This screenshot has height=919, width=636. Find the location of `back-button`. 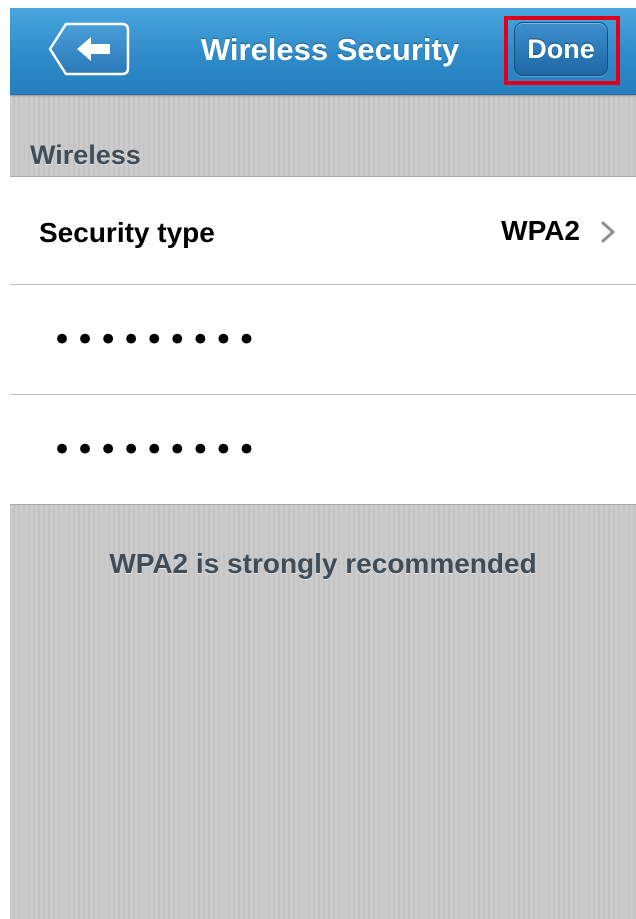

back-button is located at coordinates (89, 49).